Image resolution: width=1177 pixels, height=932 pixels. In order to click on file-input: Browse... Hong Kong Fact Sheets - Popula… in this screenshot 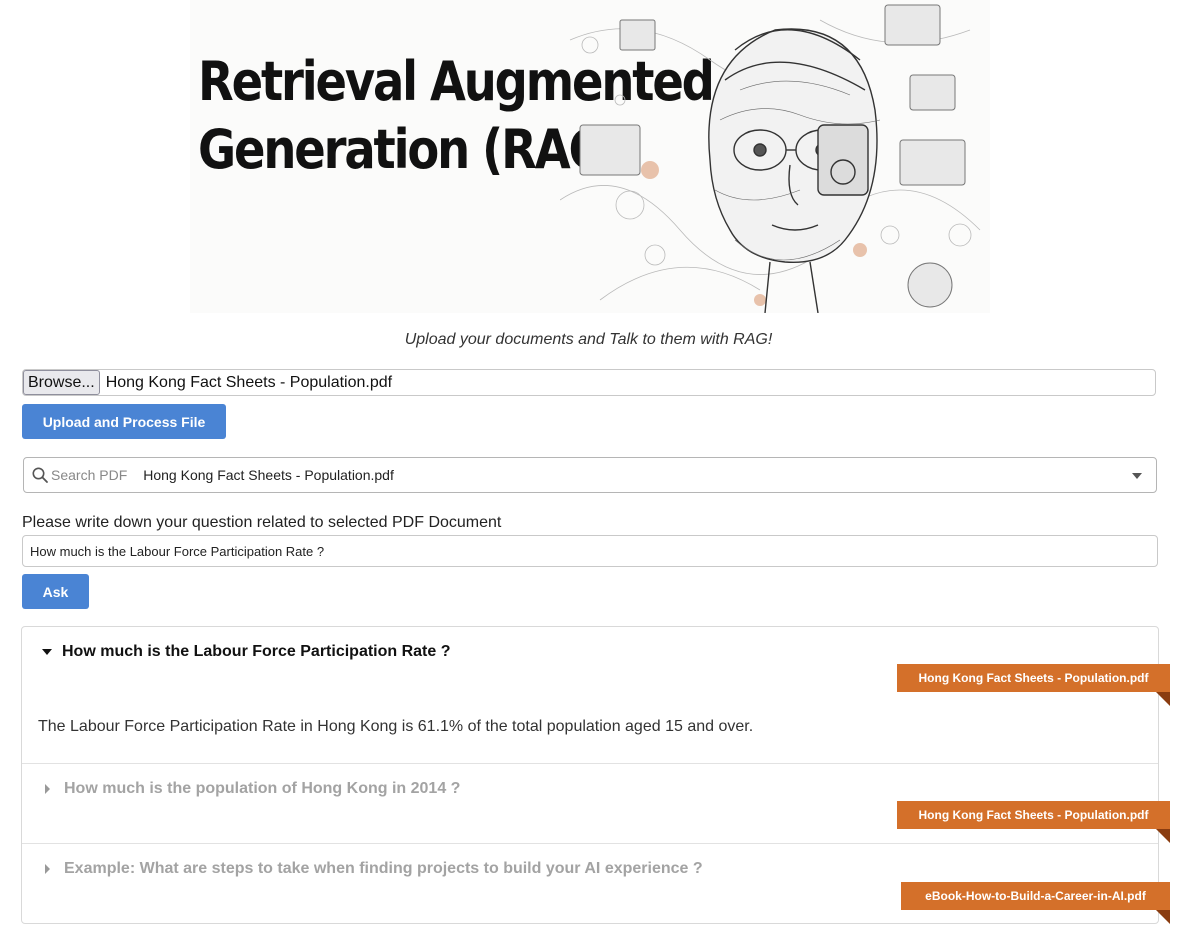, I will do `click(589, 382)`.